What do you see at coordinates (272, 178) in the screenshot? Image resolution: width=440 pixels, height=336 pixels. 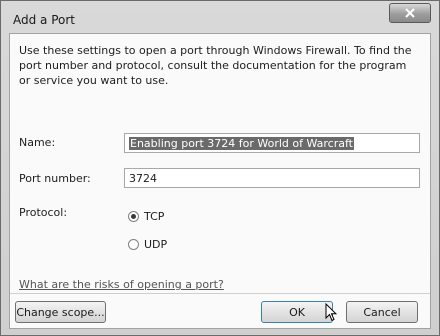 I see `port-number-input: 3724` at bounding box center [272, 178].